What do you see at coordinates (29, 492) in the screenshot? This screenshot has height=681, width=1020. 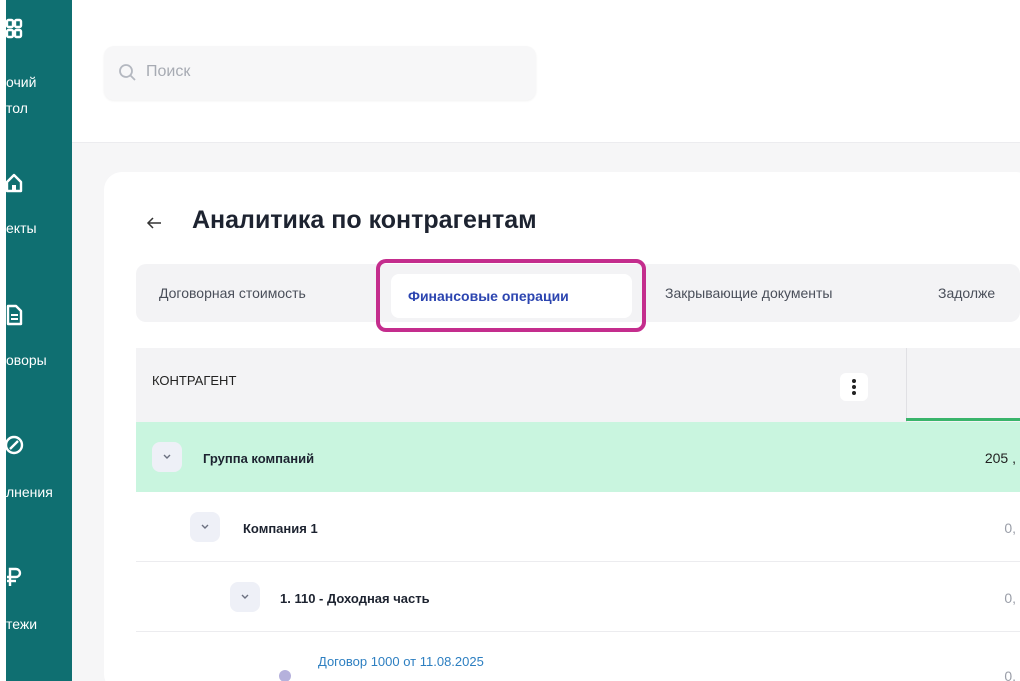 I see `sidebar-item-label: лнения` at bounding box center [29, 492].